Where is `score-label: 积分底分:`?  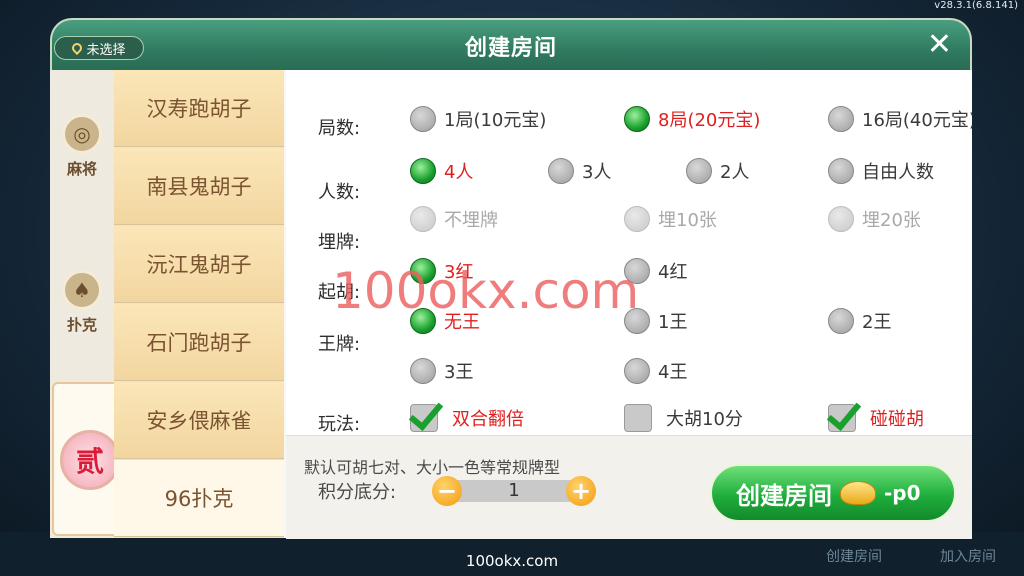 score-label: 积分底分: is located at coordinates (357, 492).